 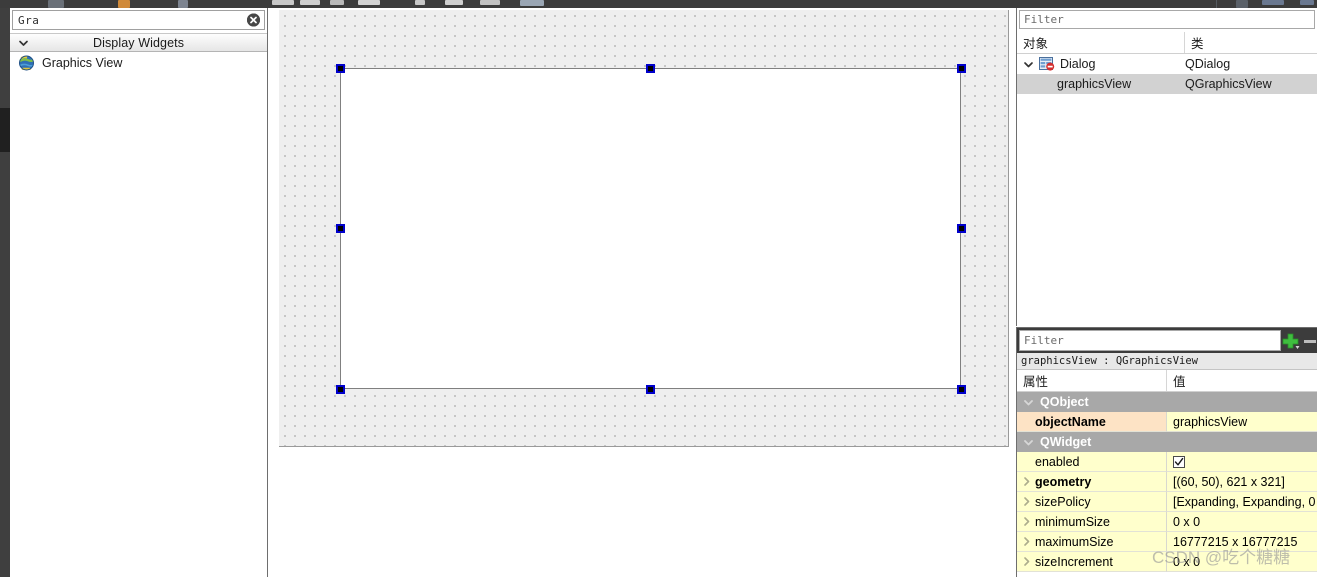 What do you see at coordinates (1242, 462) in the screenshot?
I see `property-value-enabled` at bounding box center [1242, 462].